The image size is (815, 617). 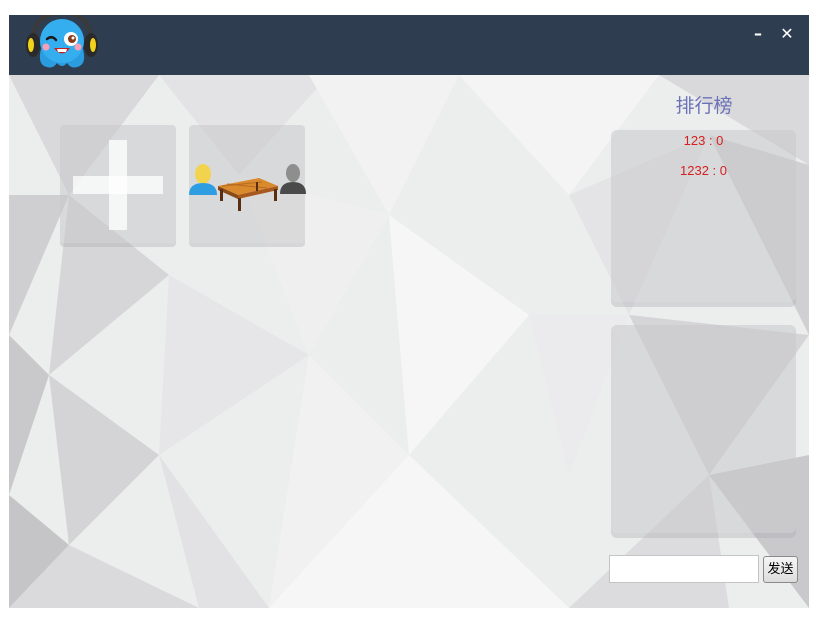 I want to click on leaderboard-entry: 1232 : 0, so click(x=703, y=170).